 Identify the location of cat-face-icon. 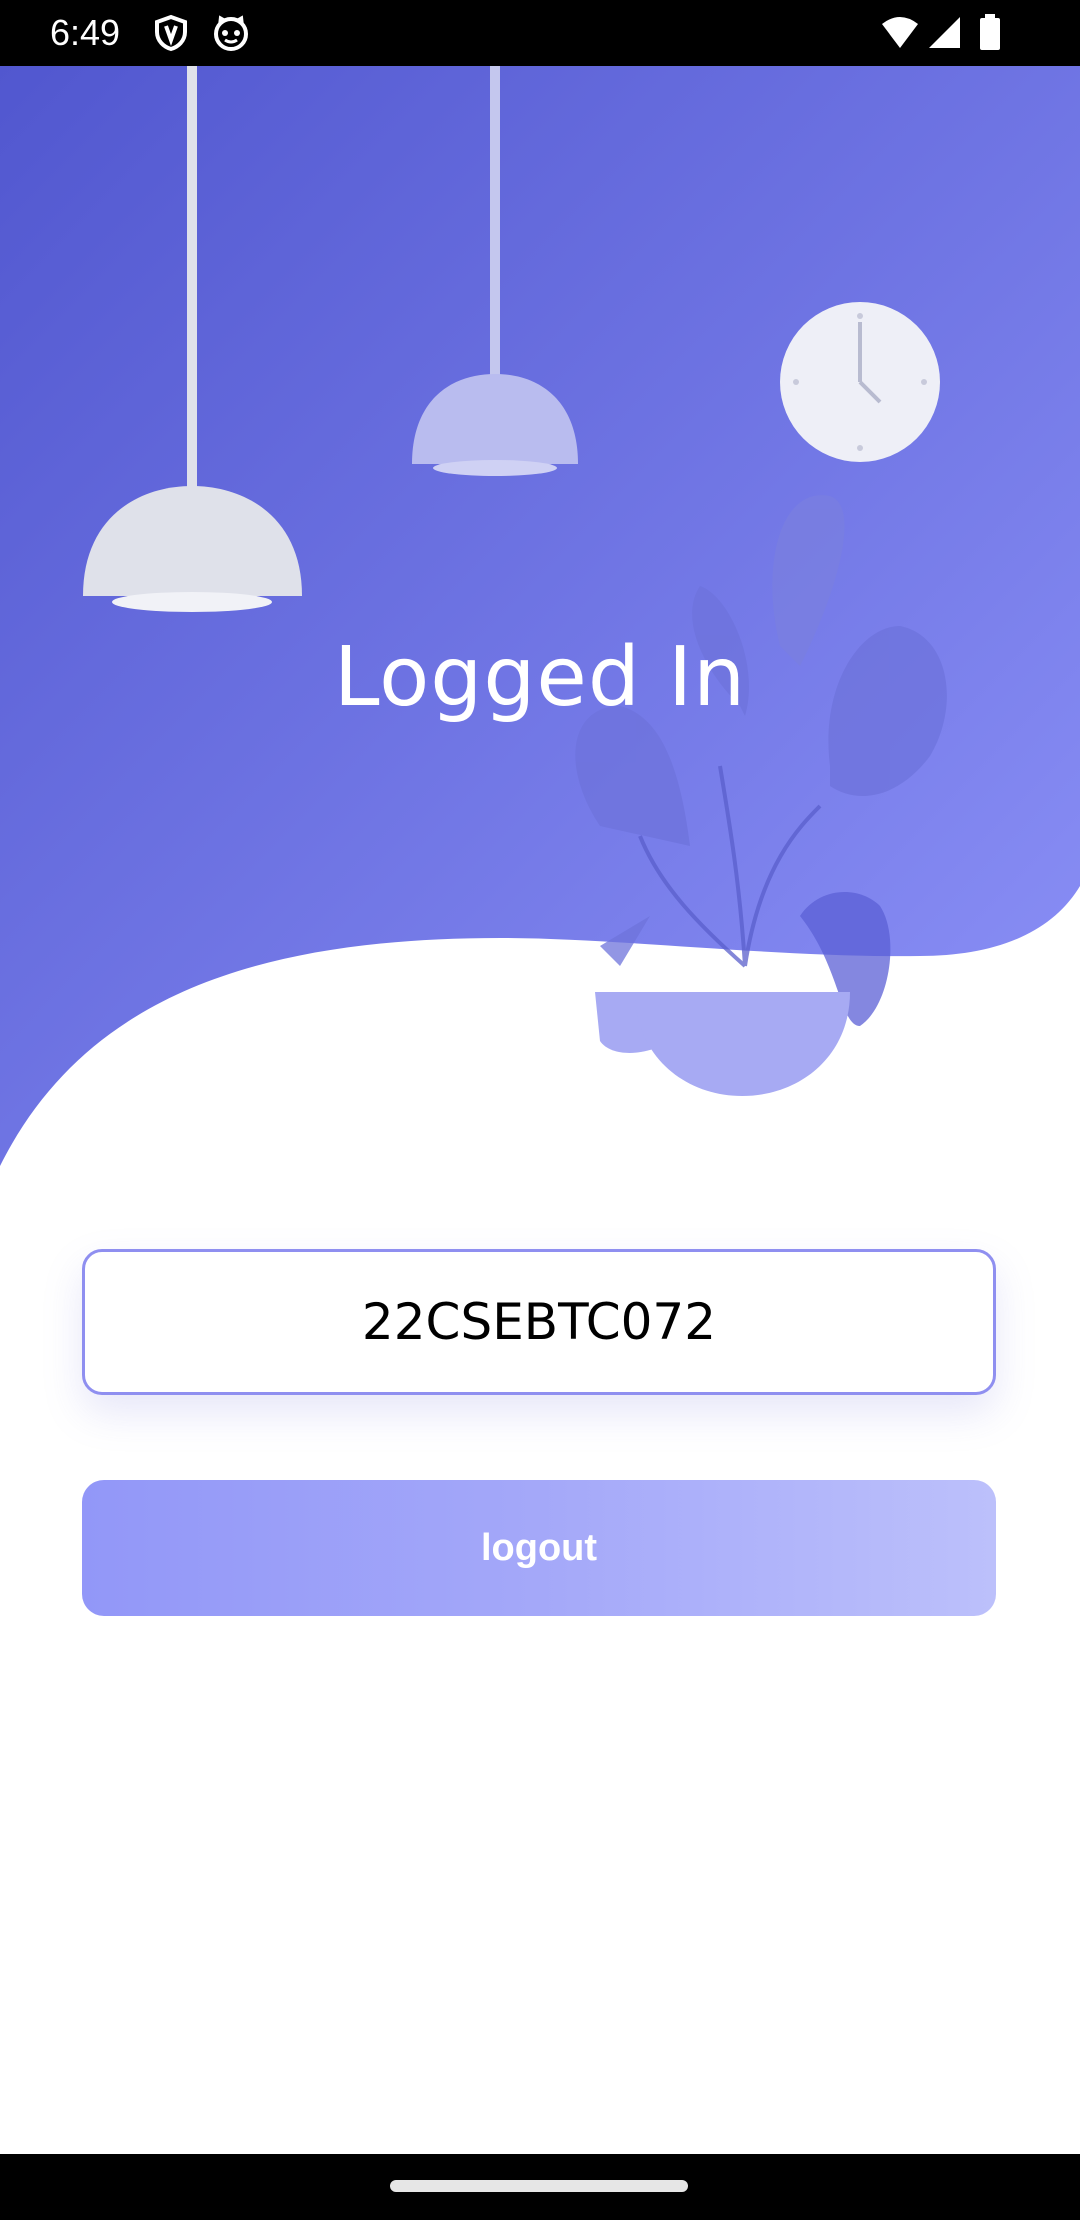
(231, 33).